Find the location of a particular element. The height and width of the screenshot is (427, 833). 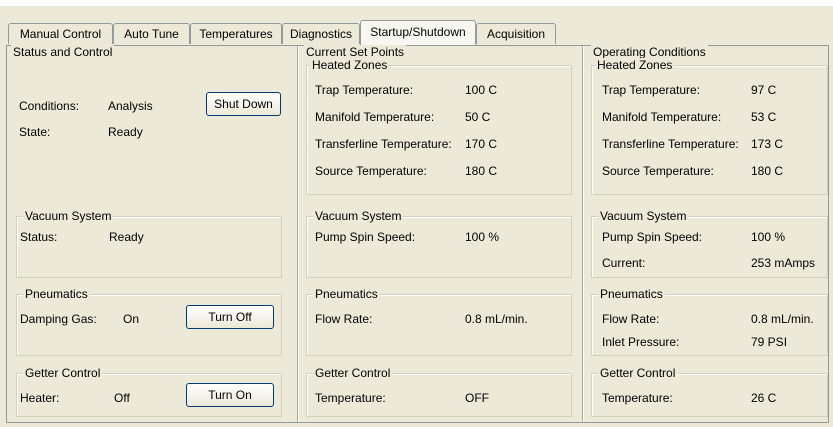

window-top-strip is located at coordinates (416, 3).